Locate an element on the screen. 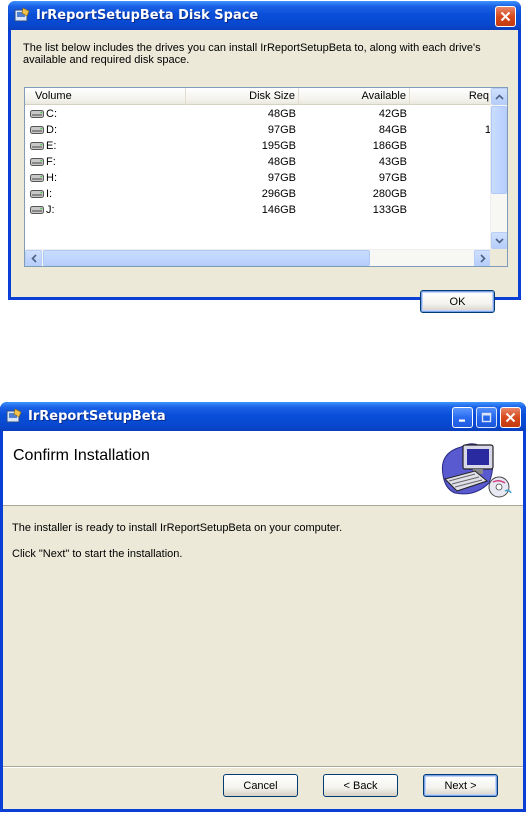  drive-available: 84GB is located at coordinates (392, 130).